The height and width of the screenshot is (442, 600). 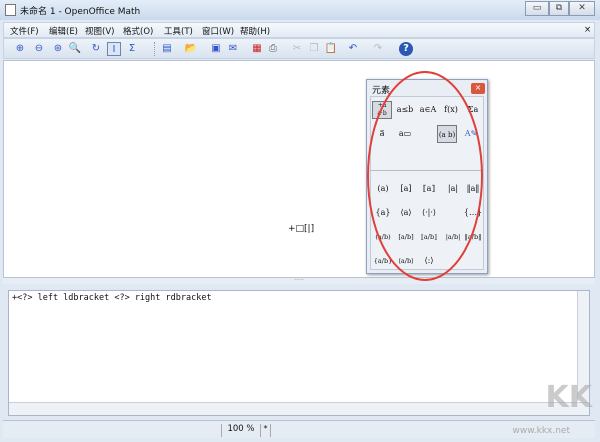 What do you see at coordinates (382, 110) in the screenshot?
I see `category-unary-binary: +a a·b` at bounding box center [382, 110].